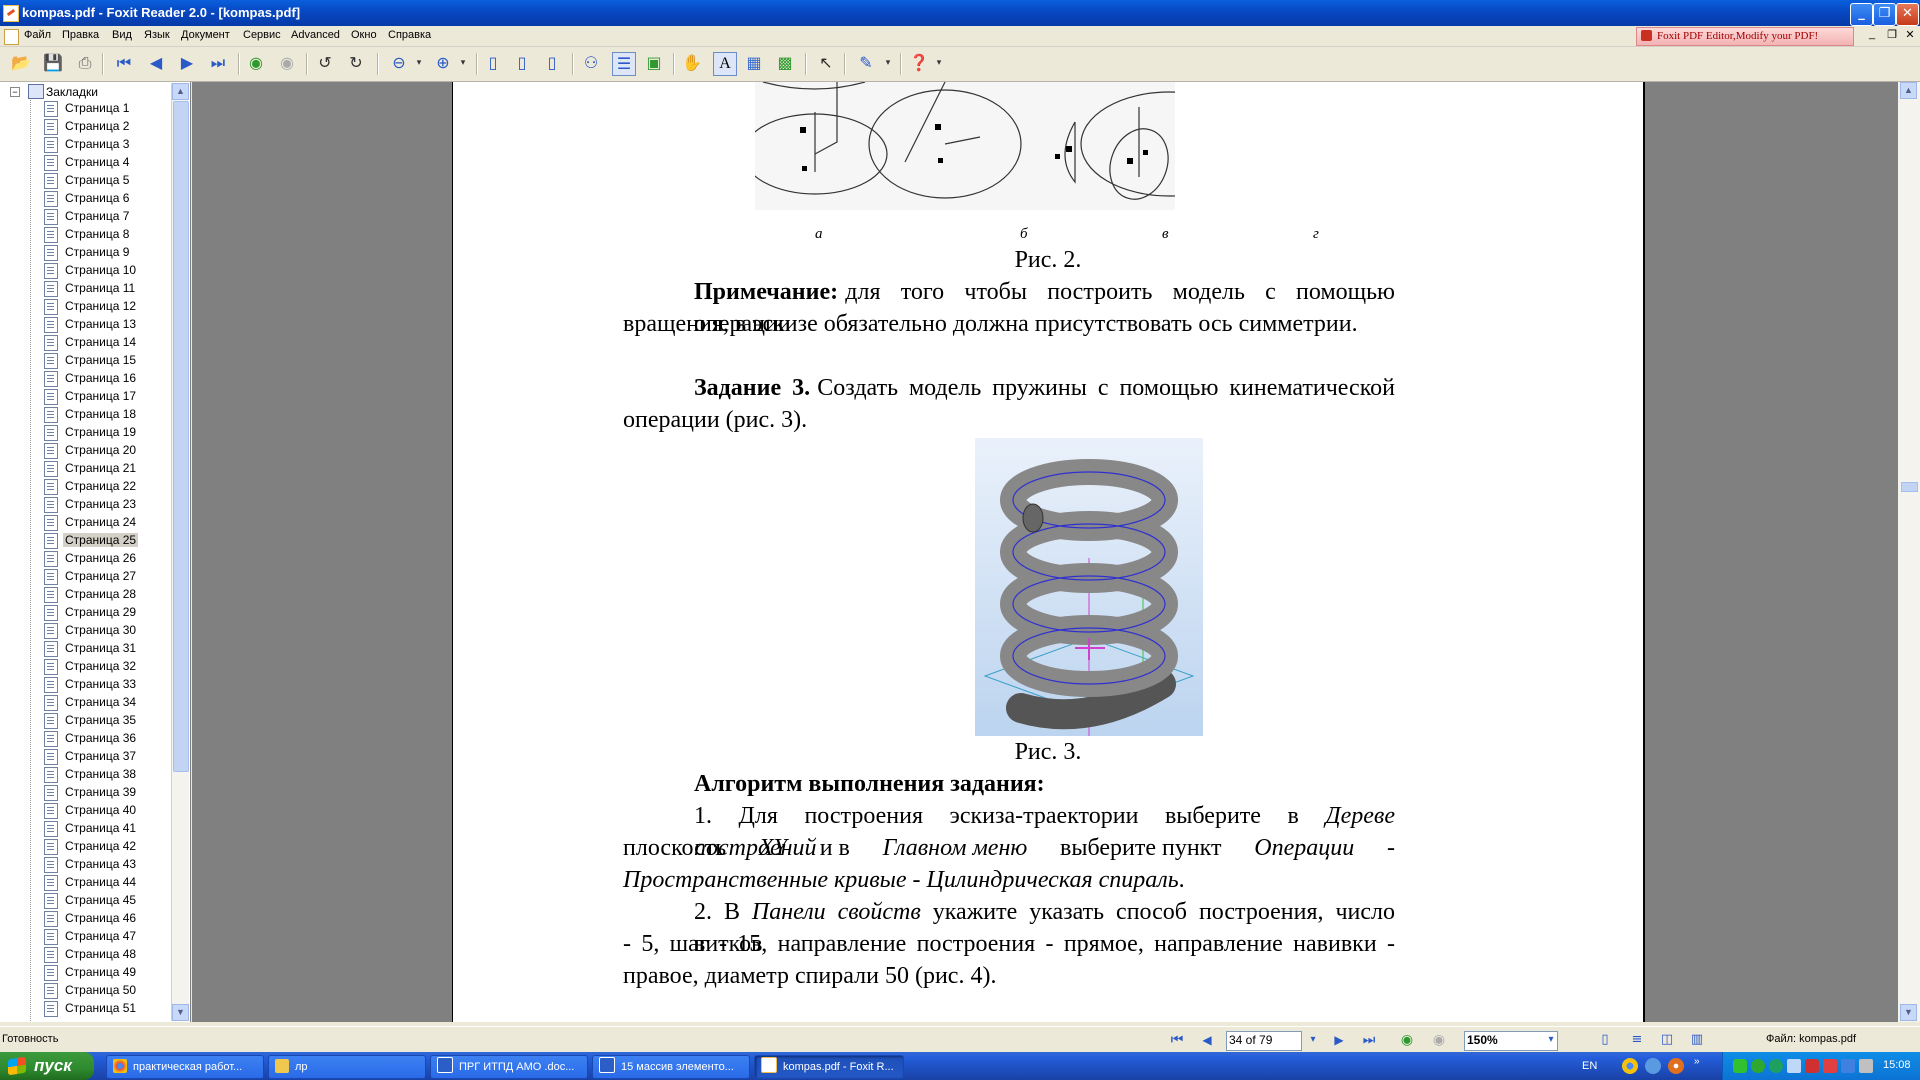 The image size is (1920, 1080). What do you see at coordinates (1848, 1066) in the screenshot?
I see `tray-monitor-icon` at bounding box center [1848, 1066].